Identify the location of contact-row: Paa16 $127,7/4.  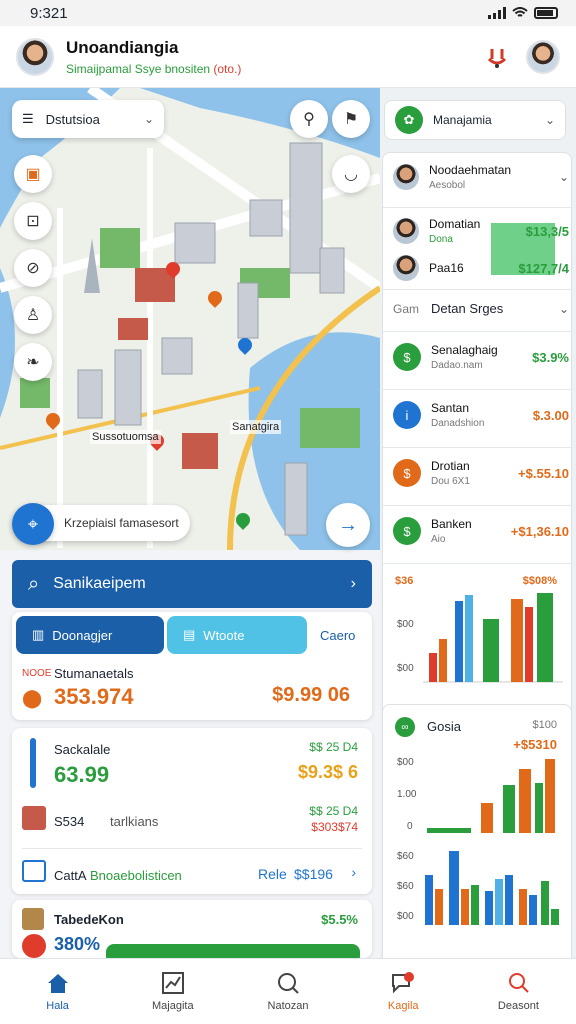
(481, 268).